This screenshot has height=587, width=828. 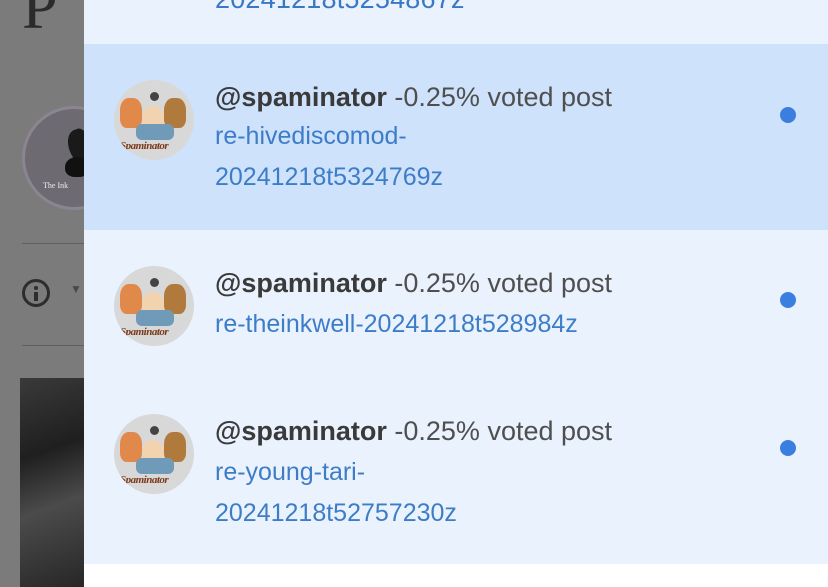 I want to click on community-avatar: The Ink, so click(x=53, y=158).